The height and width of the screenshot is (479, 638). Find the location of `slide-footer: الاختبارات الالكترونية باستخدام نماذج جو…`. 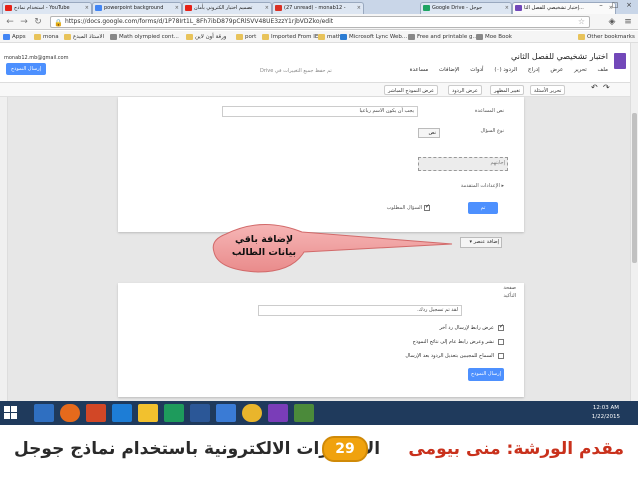

slide-footer: الاختبارات الالكترونية باستخدام نماذج جو… is located at coordinates (319, 452).